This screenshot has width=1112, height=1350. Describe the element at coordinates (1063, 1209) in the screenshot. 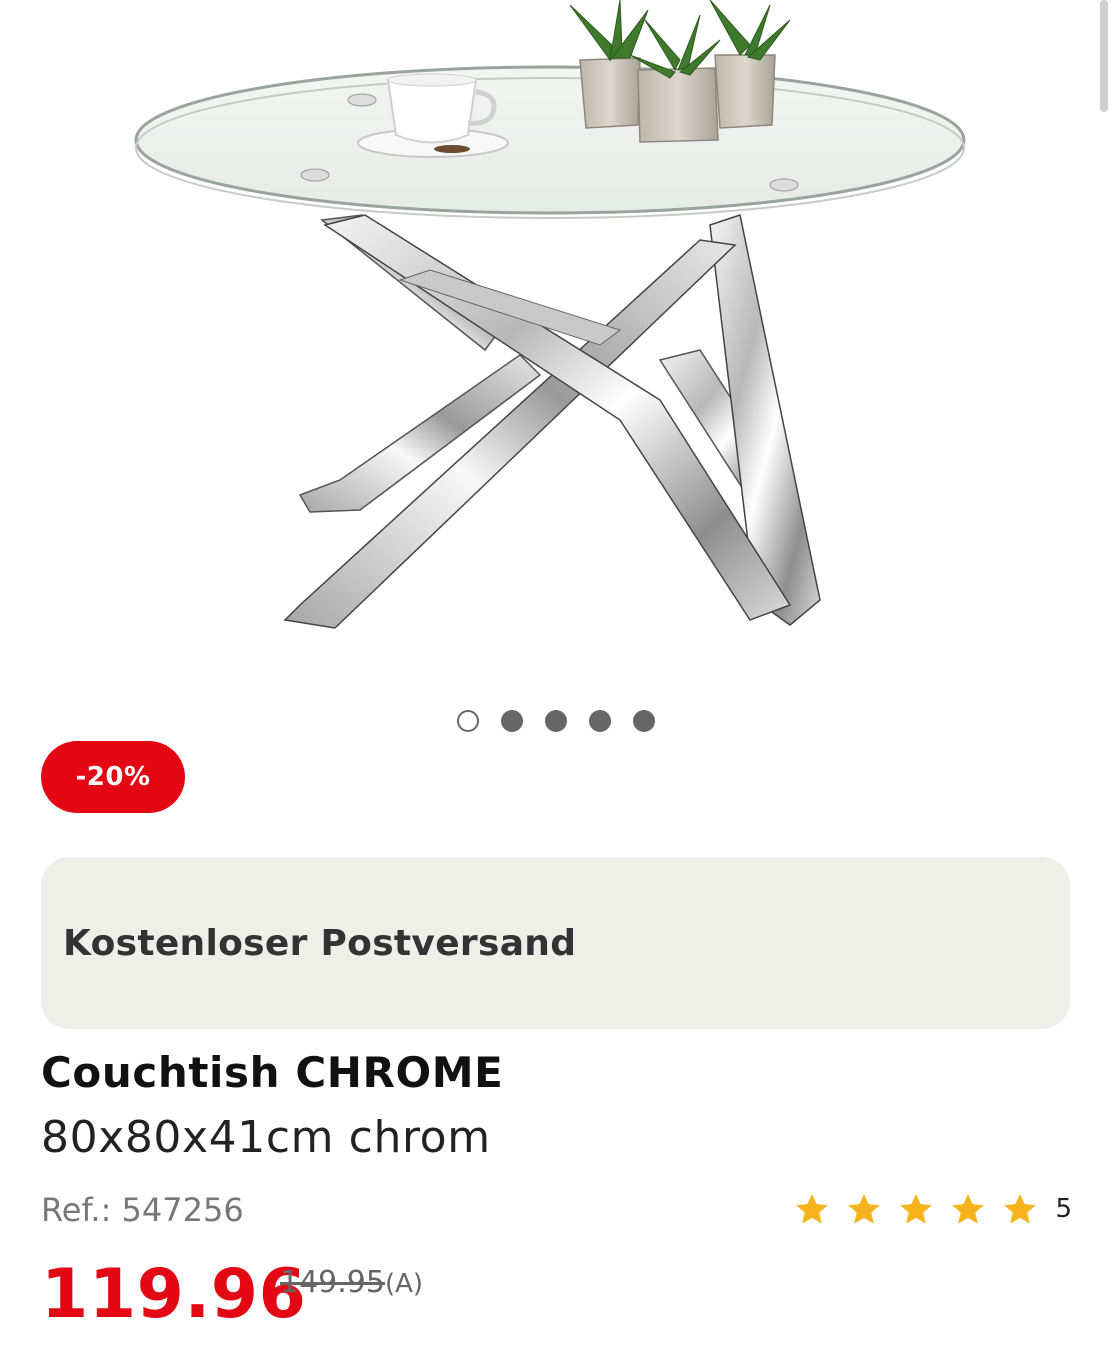

I see `rating-count: 5` at that location.